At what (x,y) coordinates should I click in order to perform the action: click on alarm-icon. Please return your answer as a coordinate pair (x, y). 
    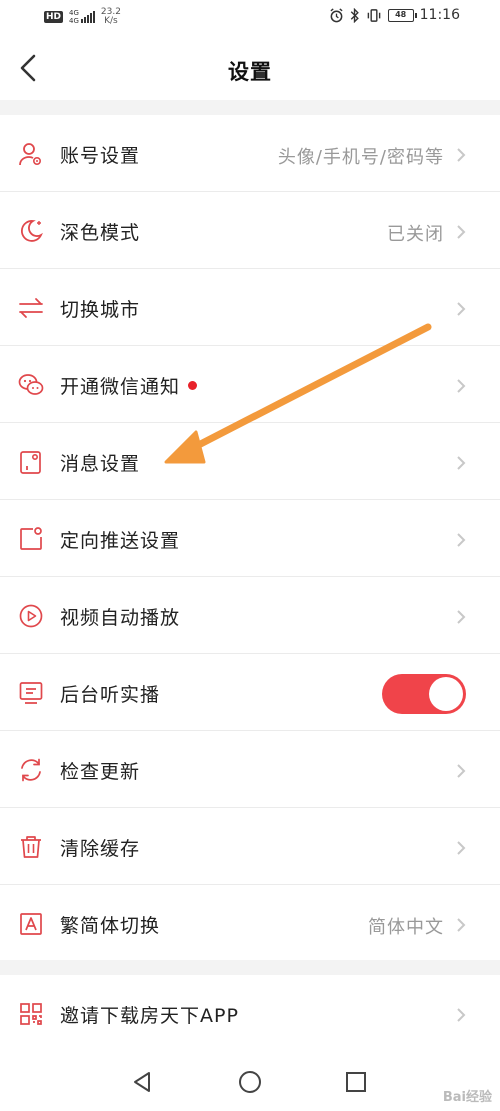
    Looking at the image, I should click on (336, 14).